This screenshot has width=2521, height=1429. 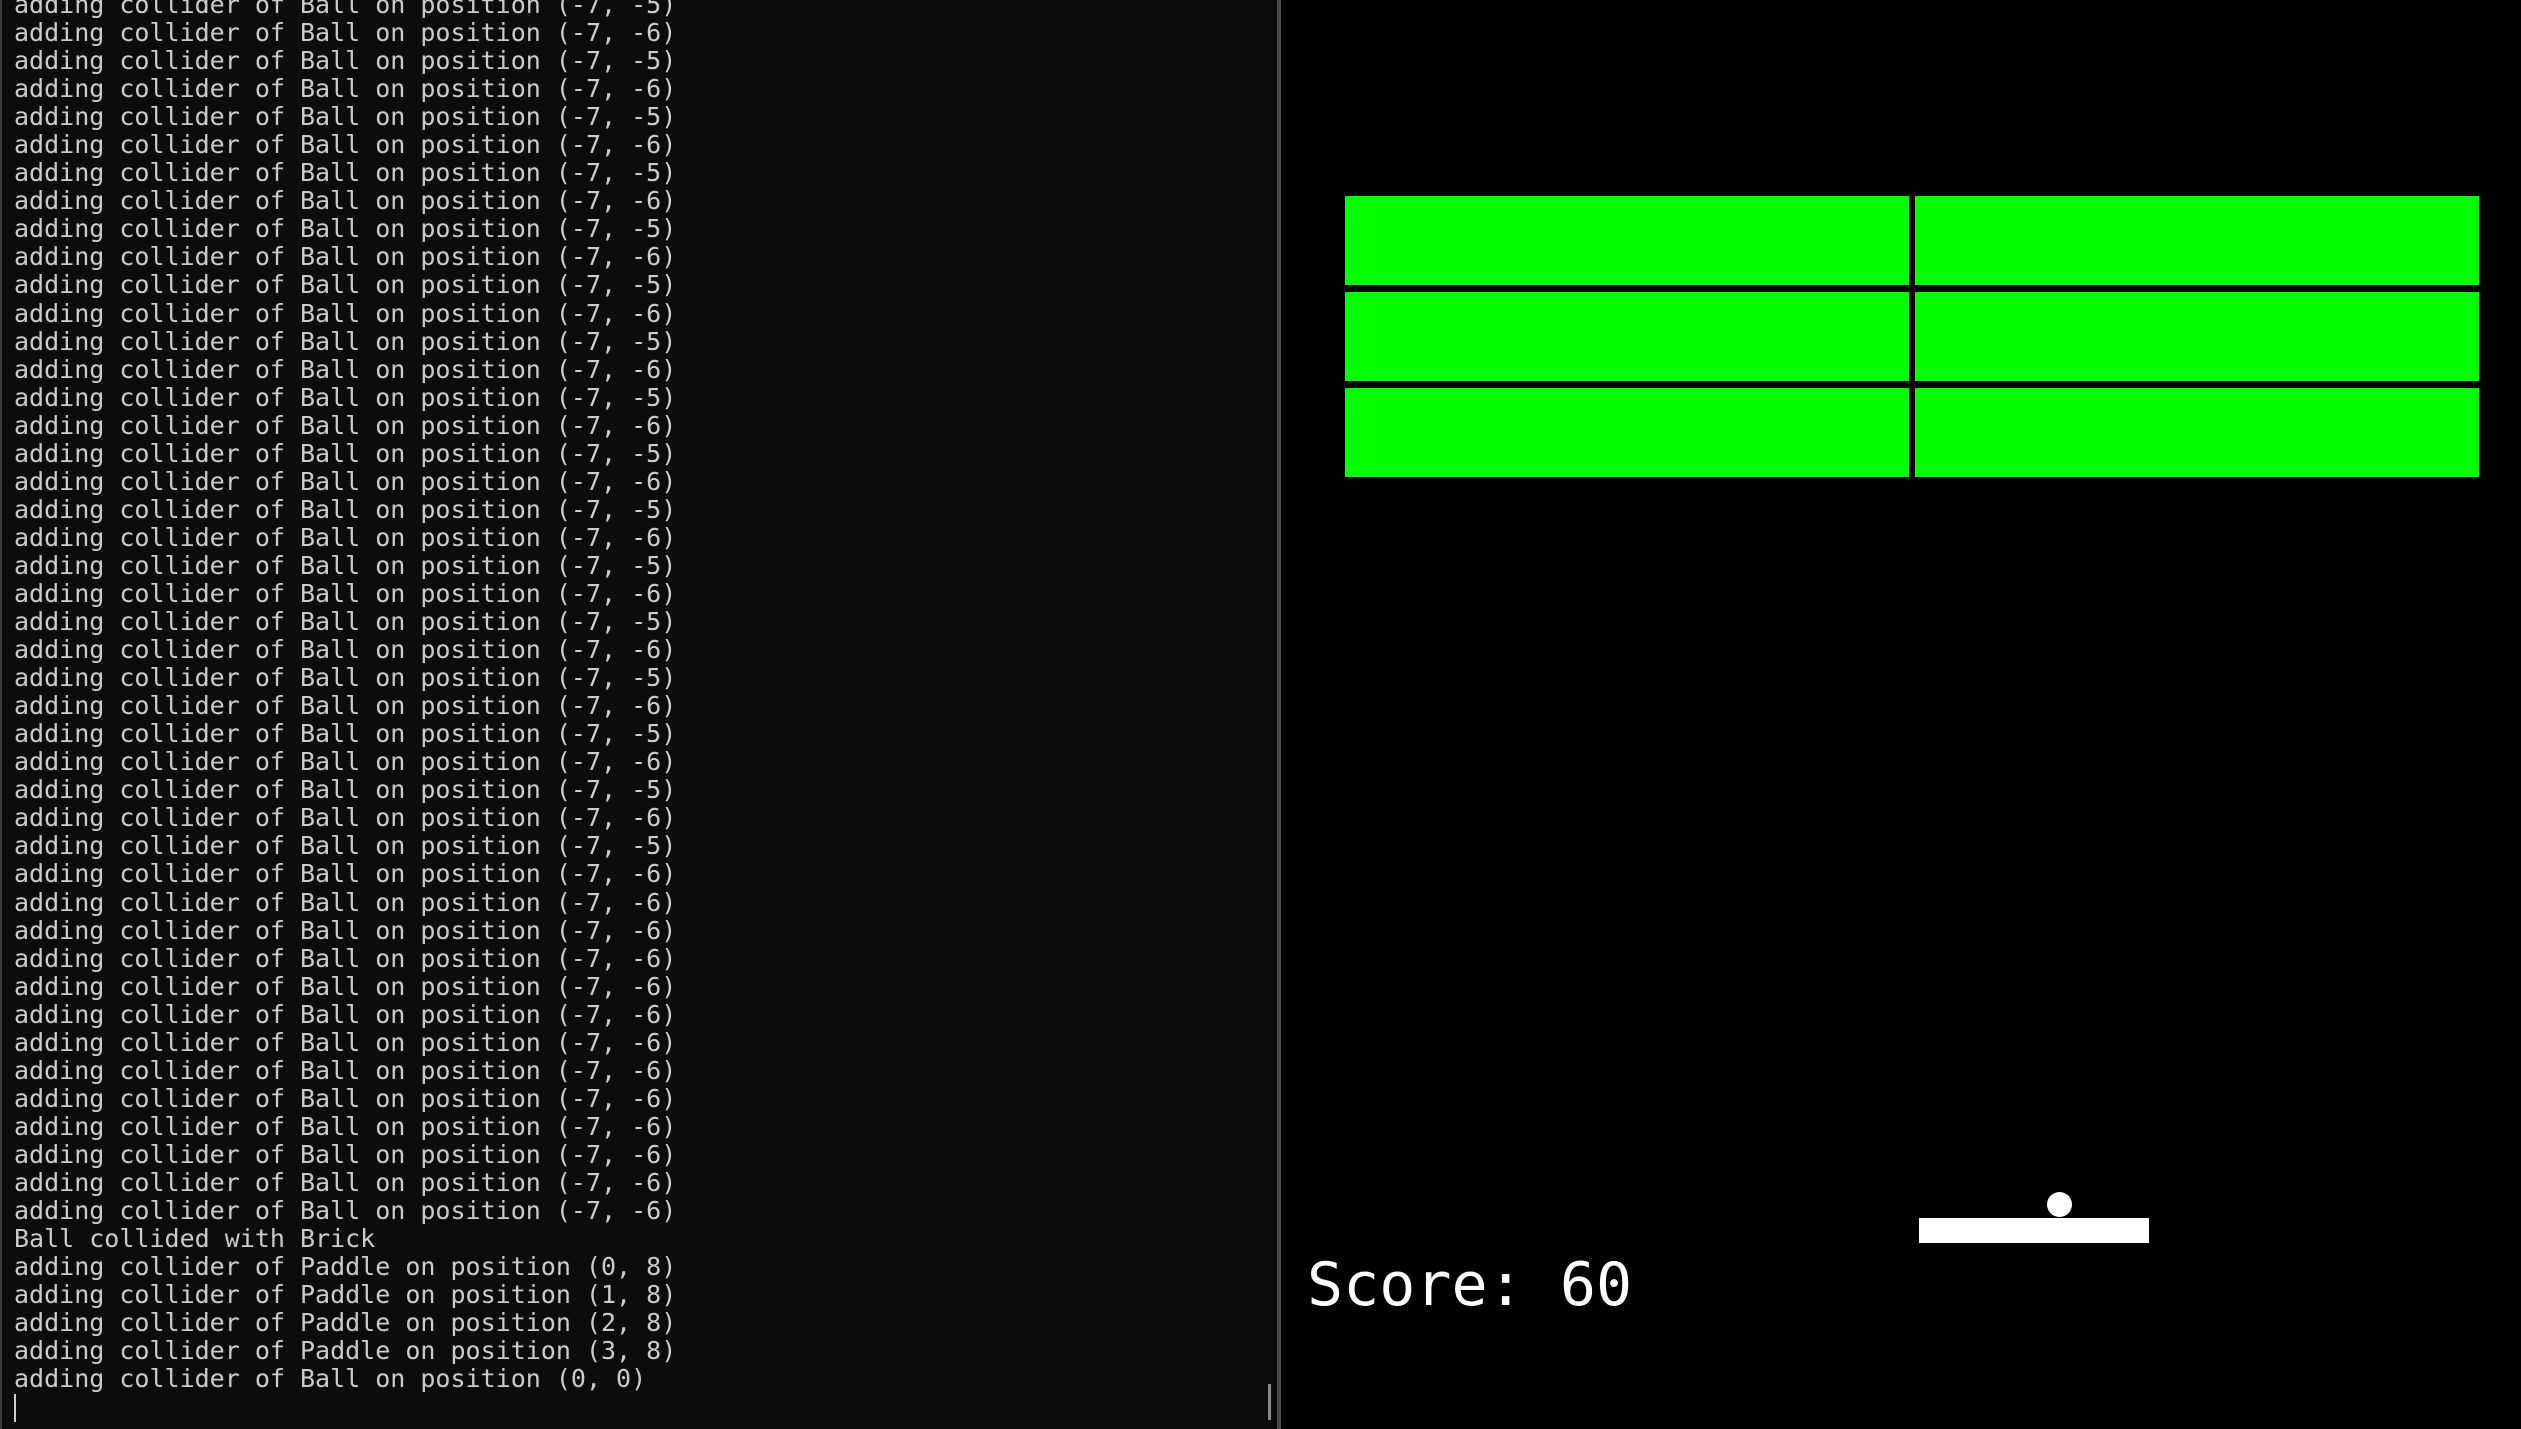 What do you see at coordinates (1269, 1402) in the screenshot?
I see `terminal-scrollbar` at bounding box center [1269, 1402].